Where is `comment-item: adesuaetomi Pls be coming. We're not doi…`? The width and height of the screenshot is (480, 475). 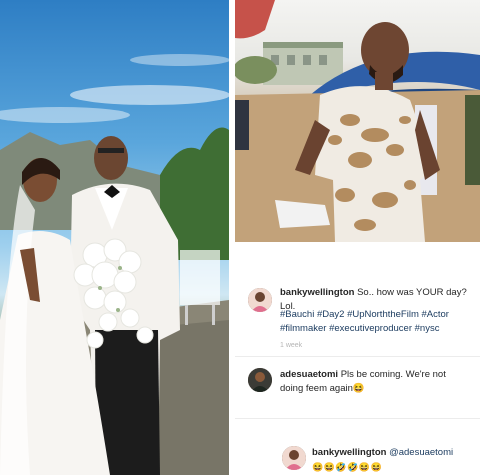 comment-item: adesuaetomi Pls be coming. We're not doi… is located at coordinates (357, 386).